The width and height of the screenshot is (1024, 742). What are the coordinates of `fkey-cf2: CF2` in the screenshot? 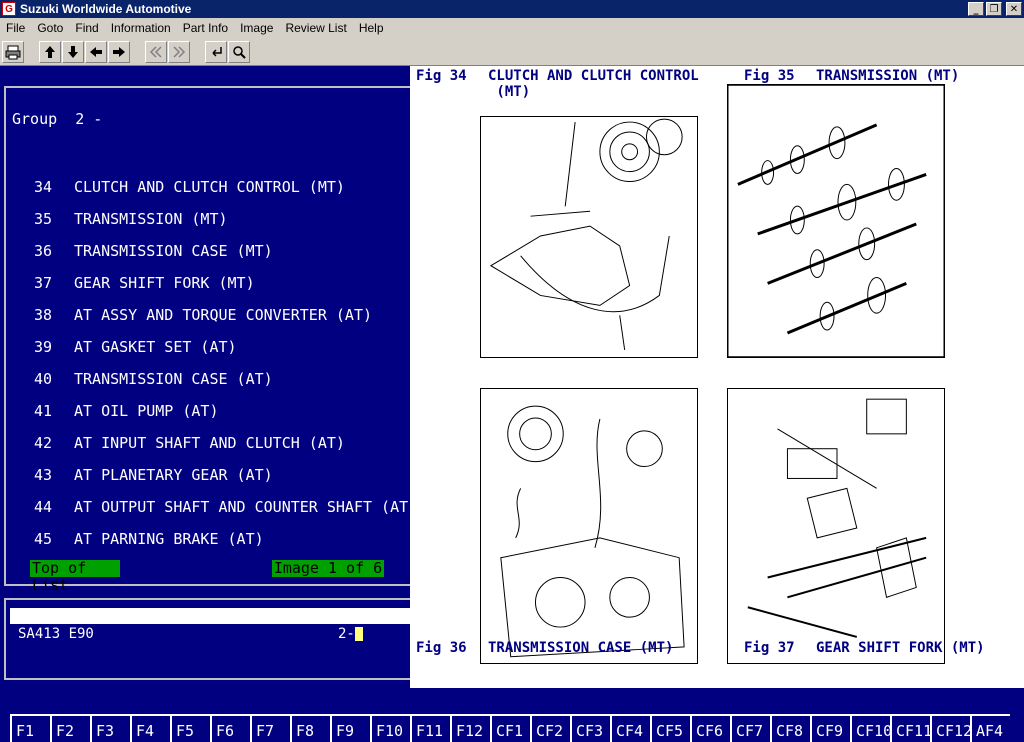 It's located at (550, 728).